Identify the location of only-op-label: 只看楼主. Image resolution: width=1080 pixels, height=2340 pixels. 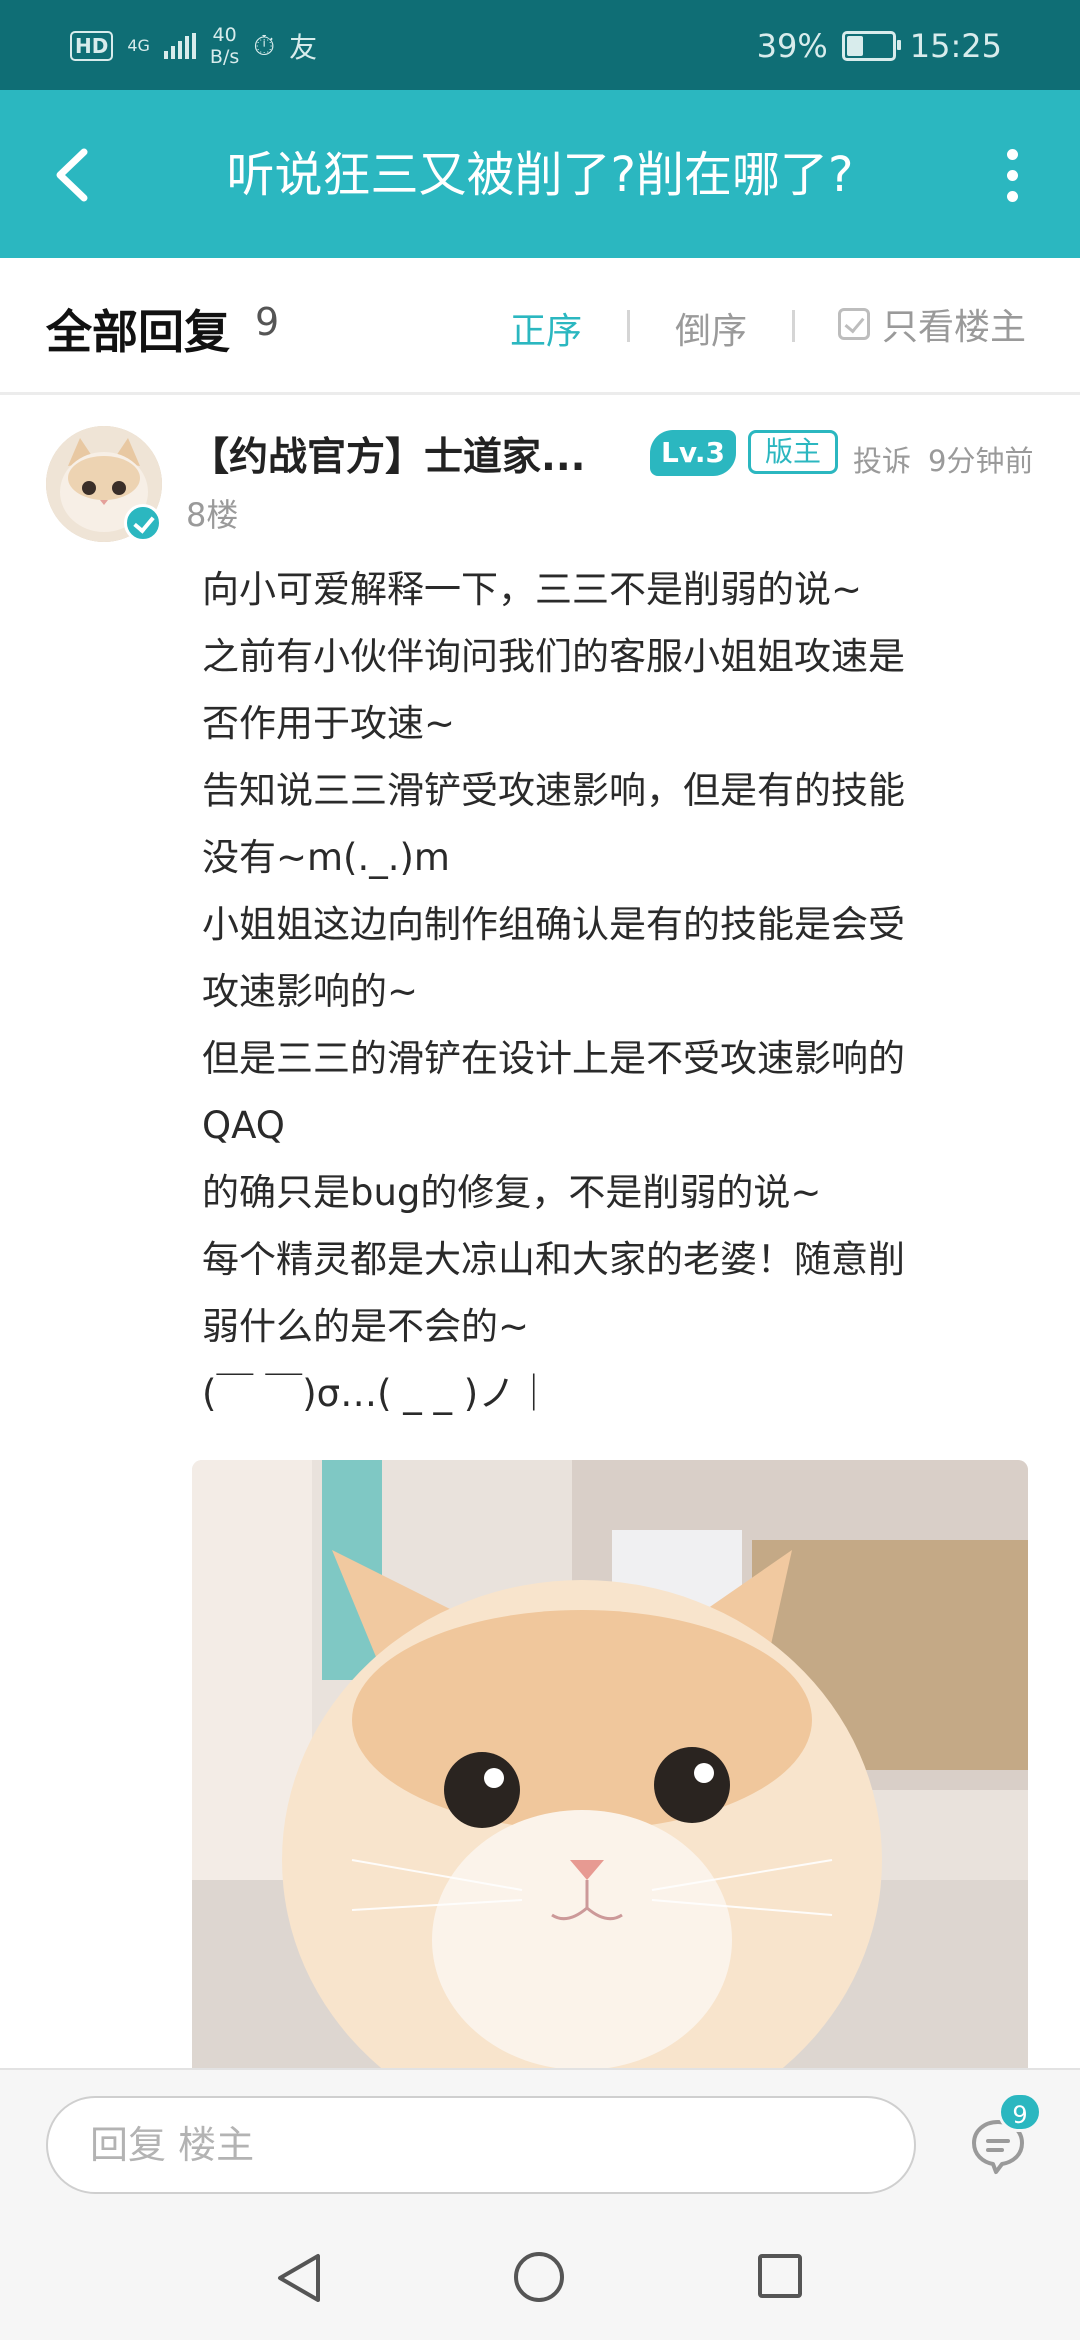
(954, 327).